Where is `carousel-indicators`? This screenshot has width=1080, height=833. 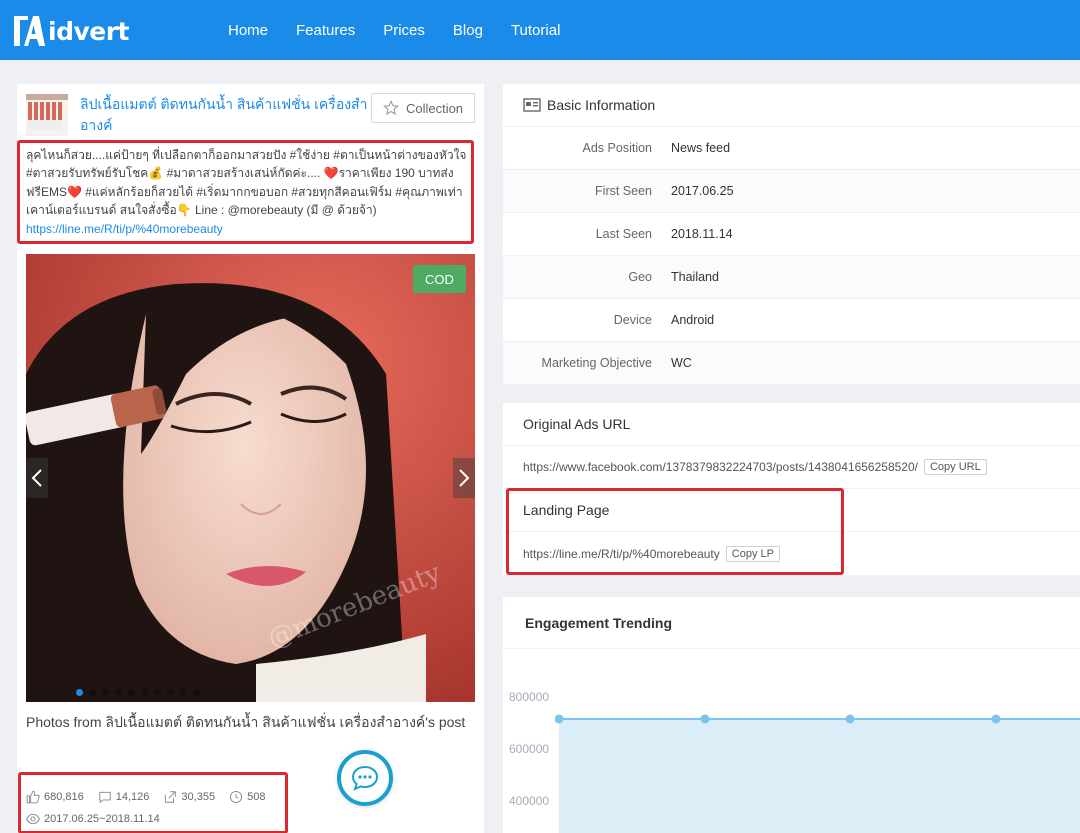 carousel-indicators is located at coordinates (141, 692).